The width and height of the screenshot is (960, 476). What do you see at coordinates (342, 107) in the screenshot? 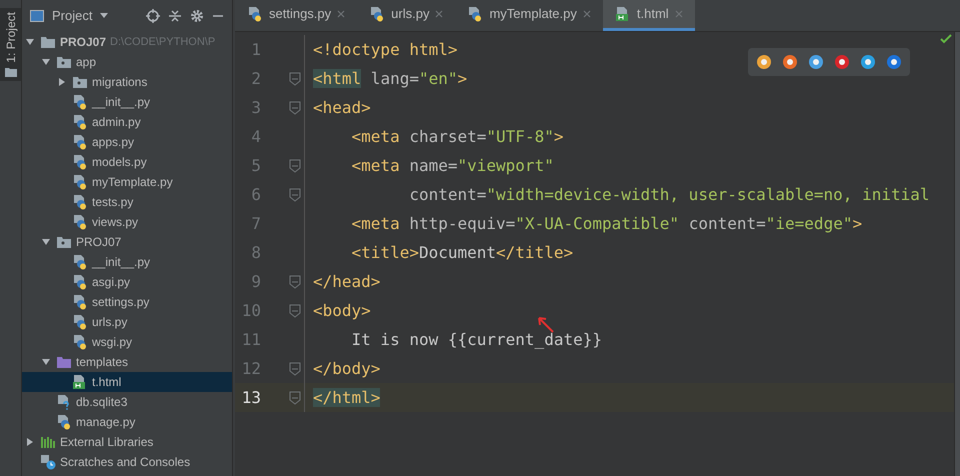
I see `code-line: <head>` at bounding box center [342, 107].